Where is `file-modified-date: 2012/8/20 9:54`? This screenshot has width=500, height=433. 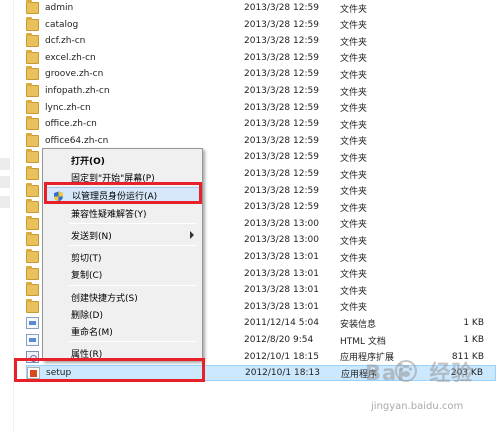
file-modified-date: 2012/8/20 9:54 is located at coordinates (279, 340).